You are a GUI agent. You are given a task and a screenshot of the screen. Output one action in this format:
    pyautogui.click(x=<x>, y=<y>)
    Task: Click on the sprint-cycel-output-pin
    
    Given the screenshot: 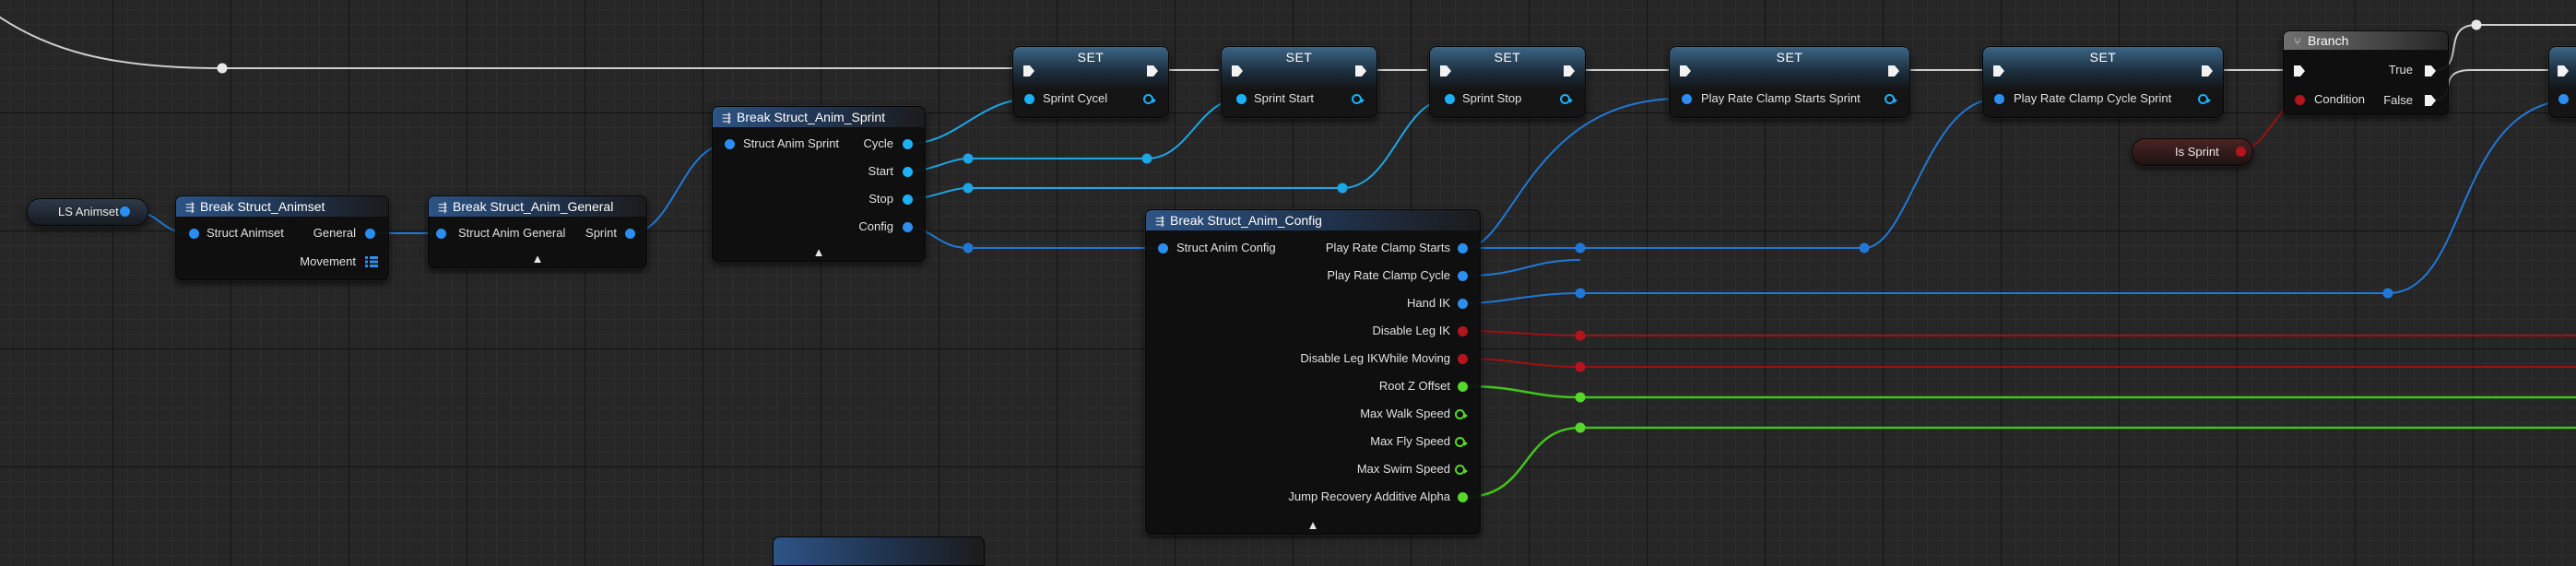 What is the action you would take?
    pyautogui.click(x=1149, y=99)
    